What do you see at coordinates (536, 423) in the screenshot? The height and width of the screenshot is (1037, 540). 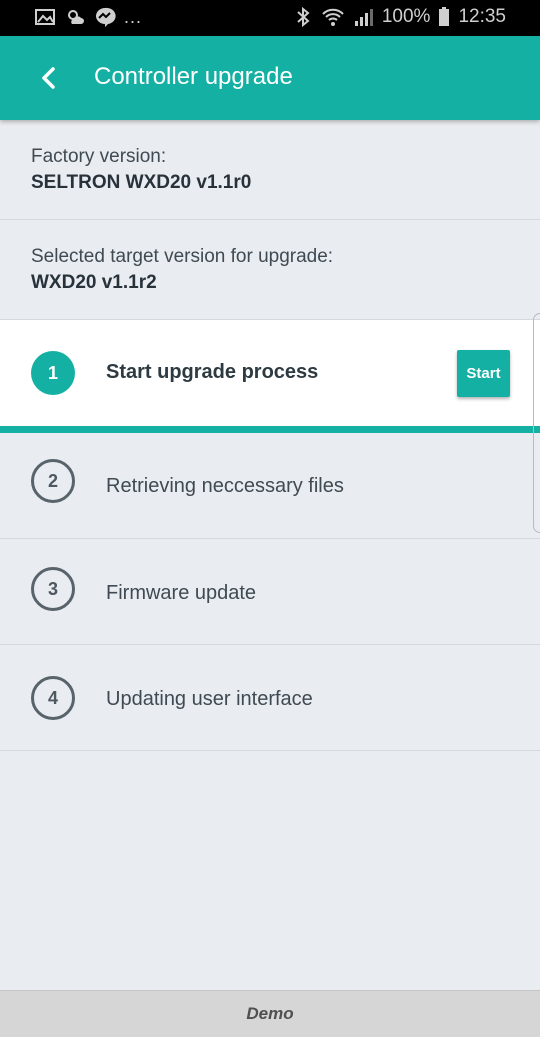 I see `edge-panel-handle` at bounding box center [536, 423].